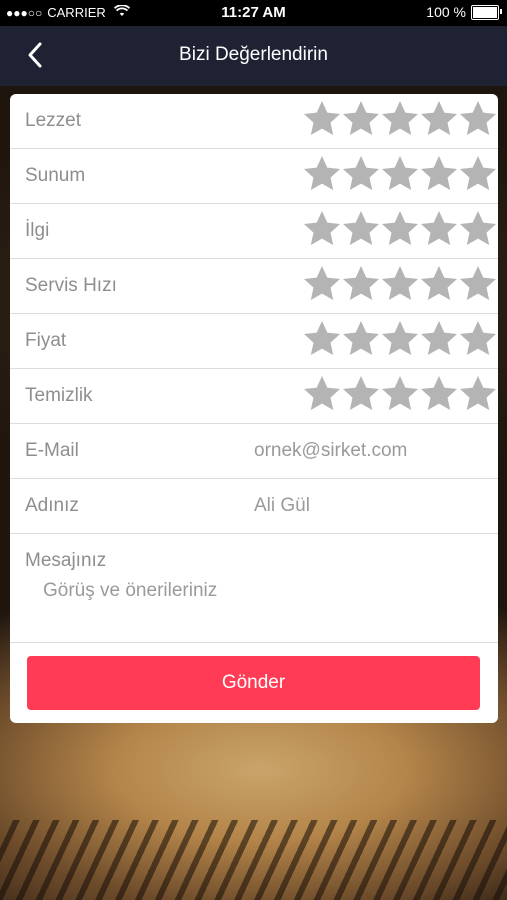 The width and height of the screenshot is (507, 900). What do you see at coordinates (46, 340) in the screenshot?
I see `rating-label: Fiyat` at bounding box center [46, 340].